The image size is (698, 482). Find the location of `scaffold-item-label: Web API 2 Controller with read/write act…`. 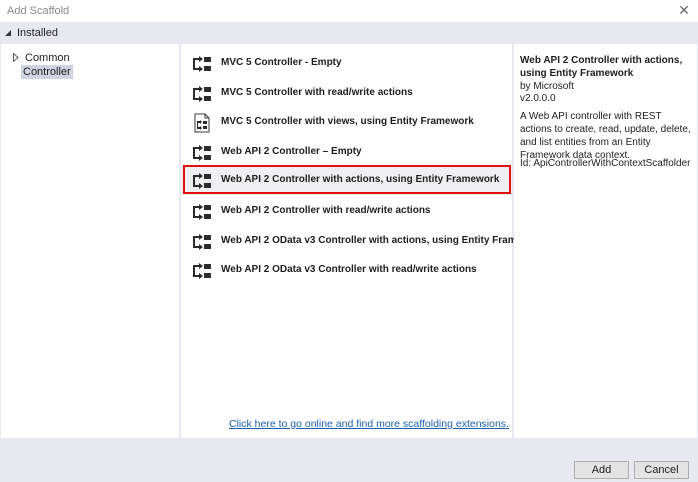

scaffold-item-label: Web API 2 Controller with read/write act… is located at coordinates (326, 210).